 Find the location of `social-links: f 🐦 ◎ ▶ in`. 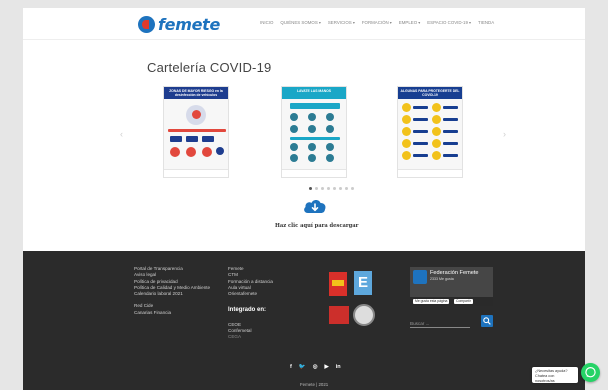

social-links: f 🐦 ◎ ▶ in is located at coordinates (315, 367).